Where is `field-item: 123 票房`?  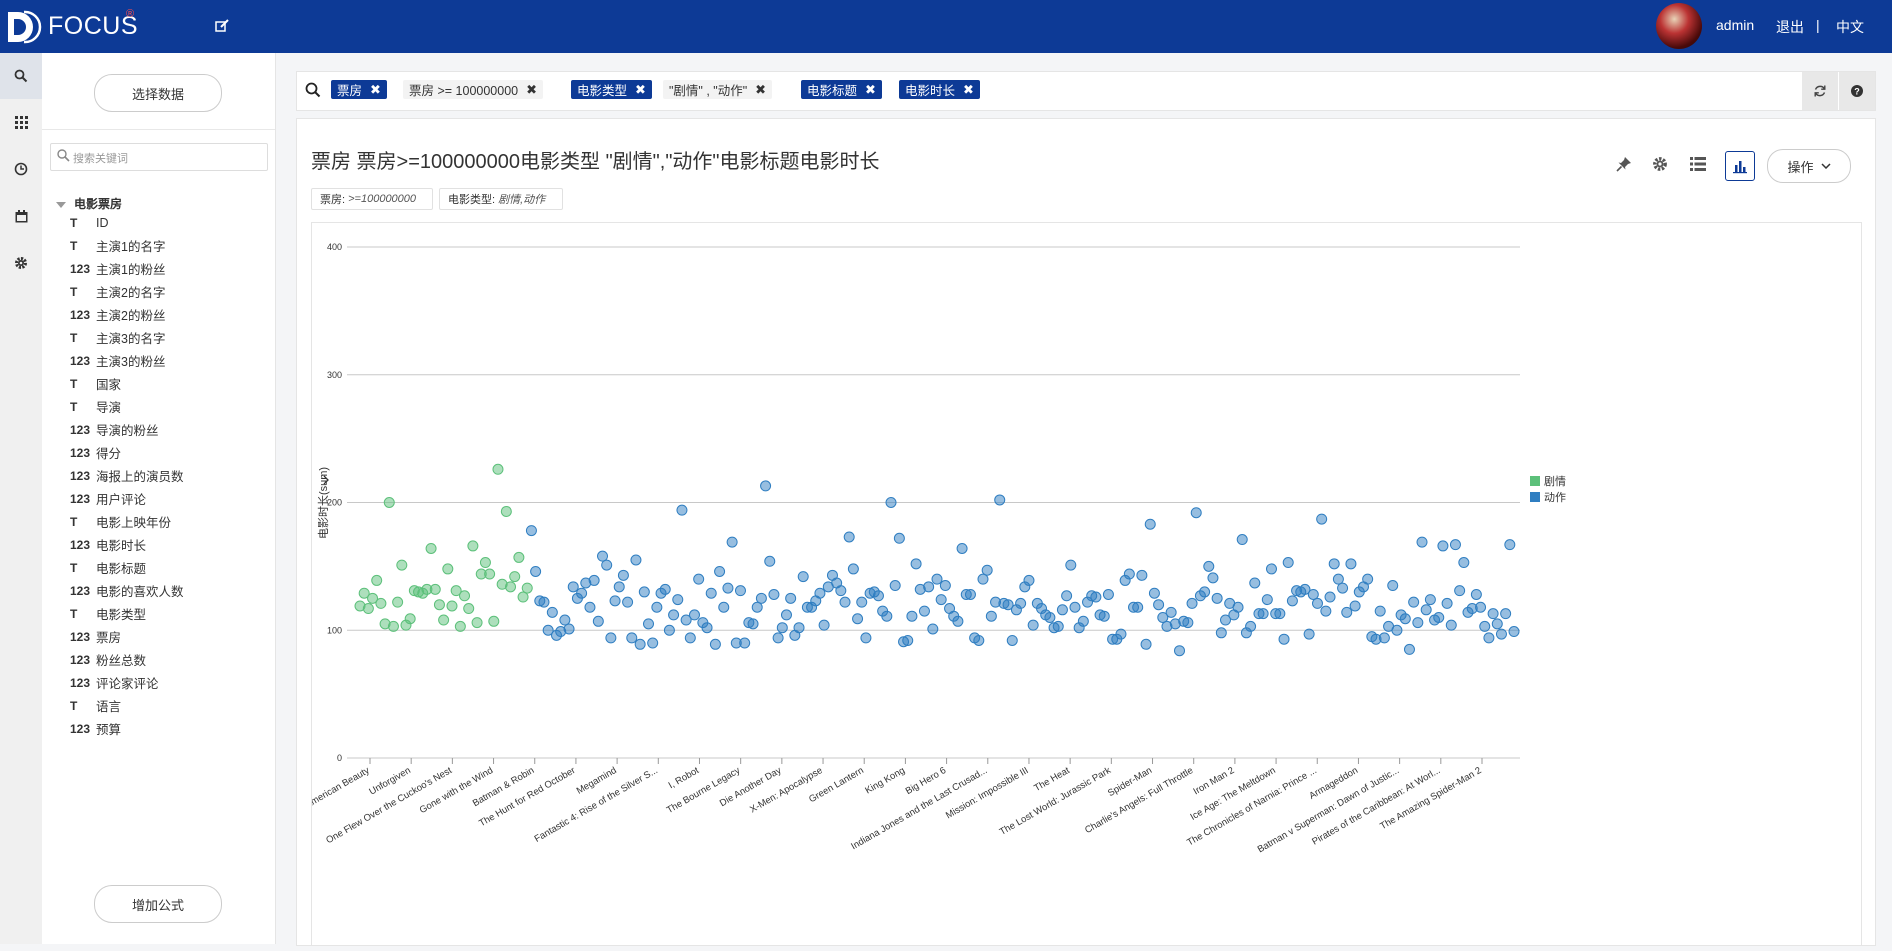
field-item: 123 票房 is located at coordinates (95, 636).